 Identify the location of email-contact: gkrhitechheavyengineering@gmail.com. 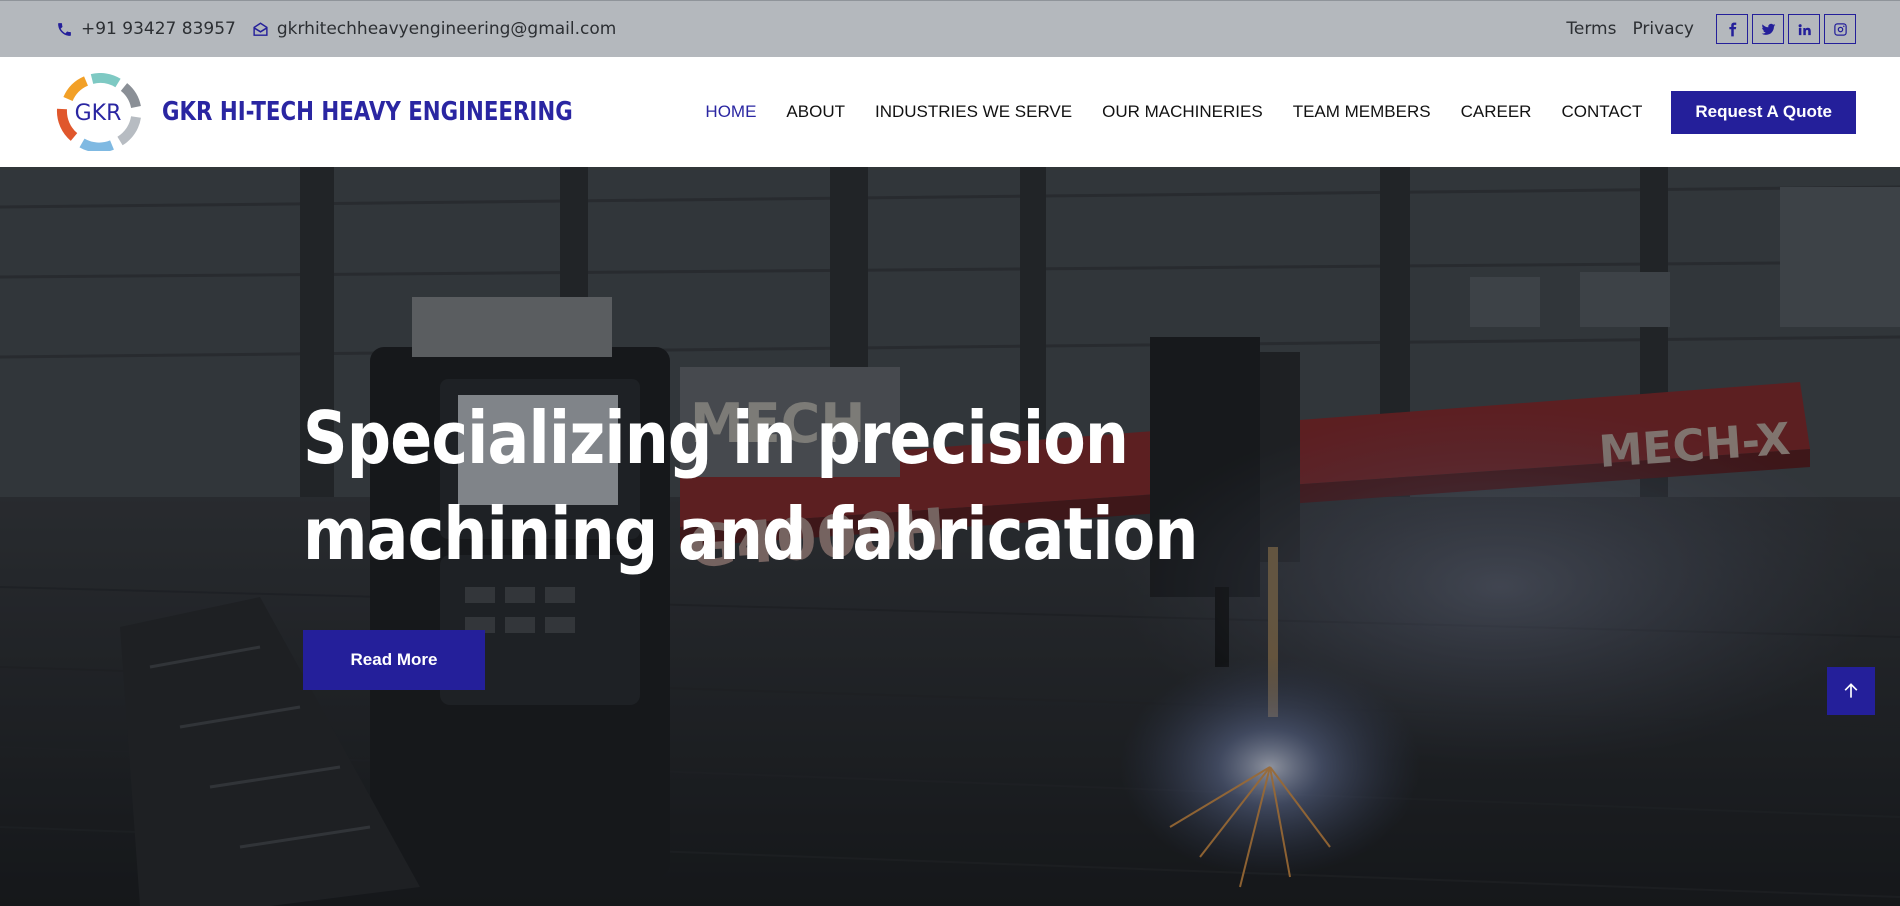
(434, 29).